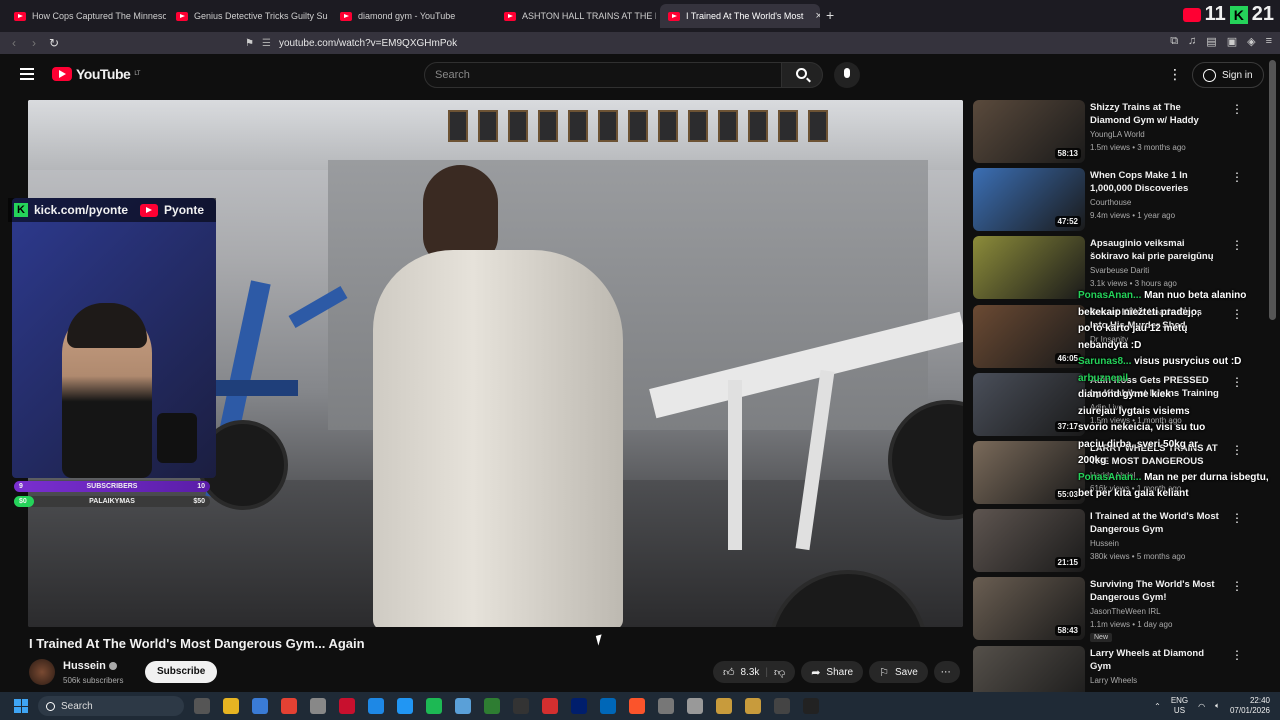 The image size is (1280, 720). I want to click on back-arrow-icon: ‹, so click(14, 43).